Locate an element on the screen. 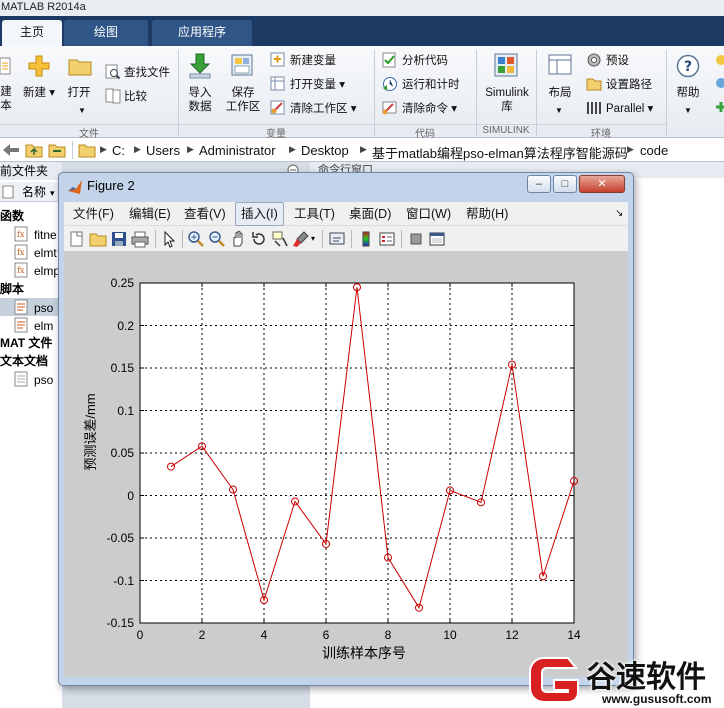  menu-help: 帮助(H) is located at coordinates (487, 214).